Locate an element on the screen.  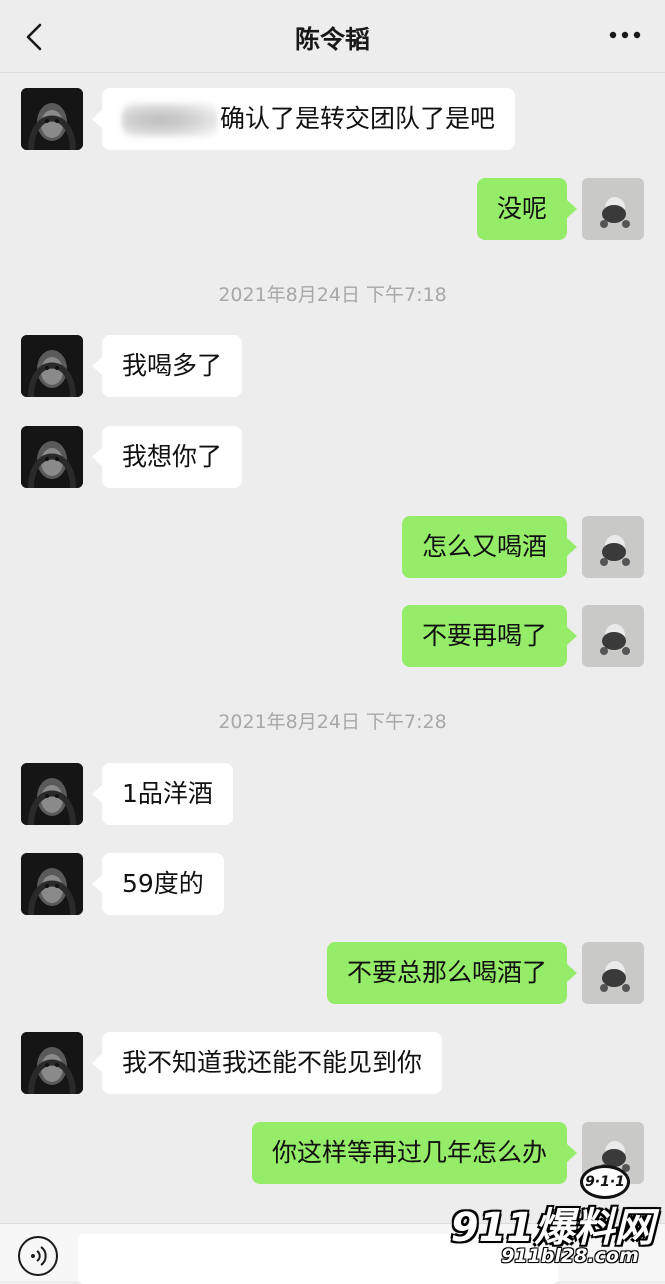
message-bubble-outgoing: 怎么又喝酒 is located at coordinates (489, 547).